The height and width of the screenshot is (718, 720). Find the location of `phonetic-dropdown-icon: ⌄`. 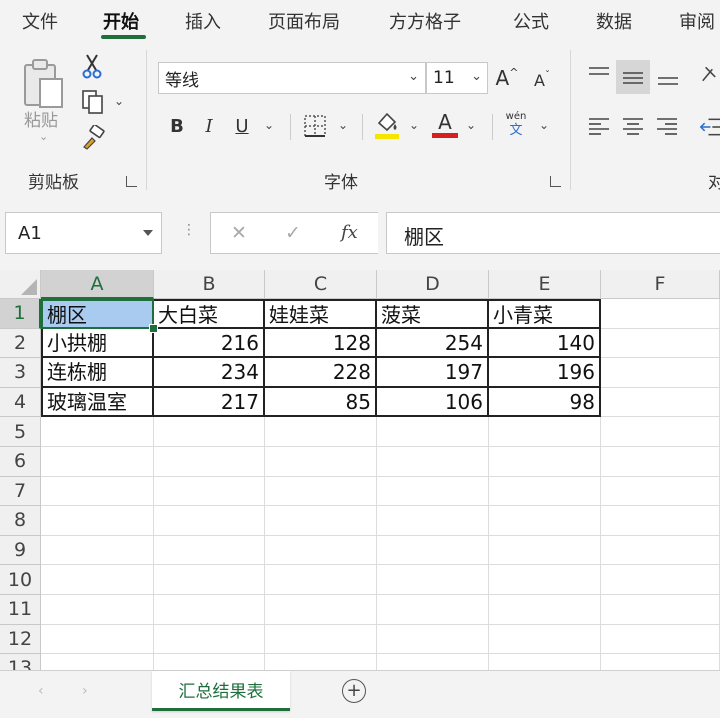

phonetic-dropdown-icon: ⌄ is located at coordinates (544, 125).